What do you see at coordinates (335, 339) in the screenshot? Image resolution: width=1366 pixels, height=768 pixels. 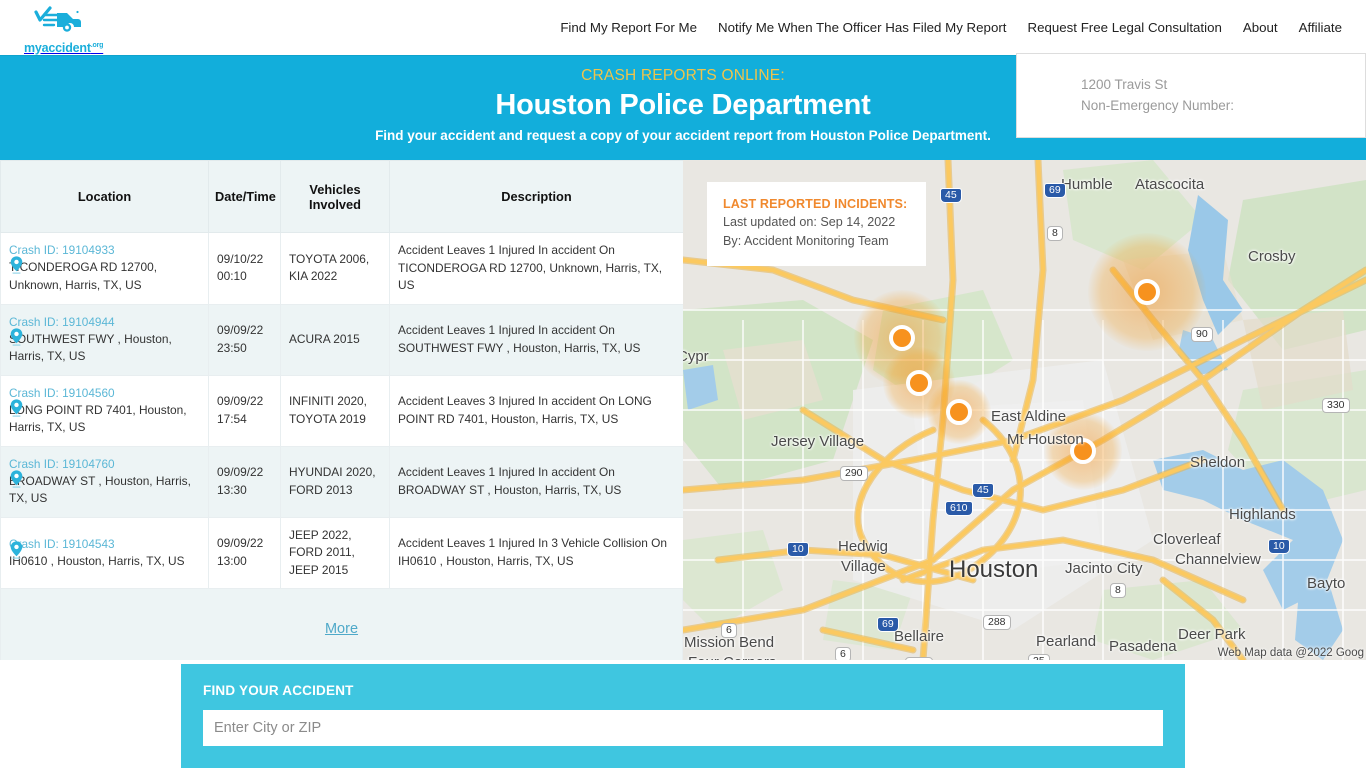 I see `cell-vehicles: ACURA 2015` at bounding box center [335, 339].